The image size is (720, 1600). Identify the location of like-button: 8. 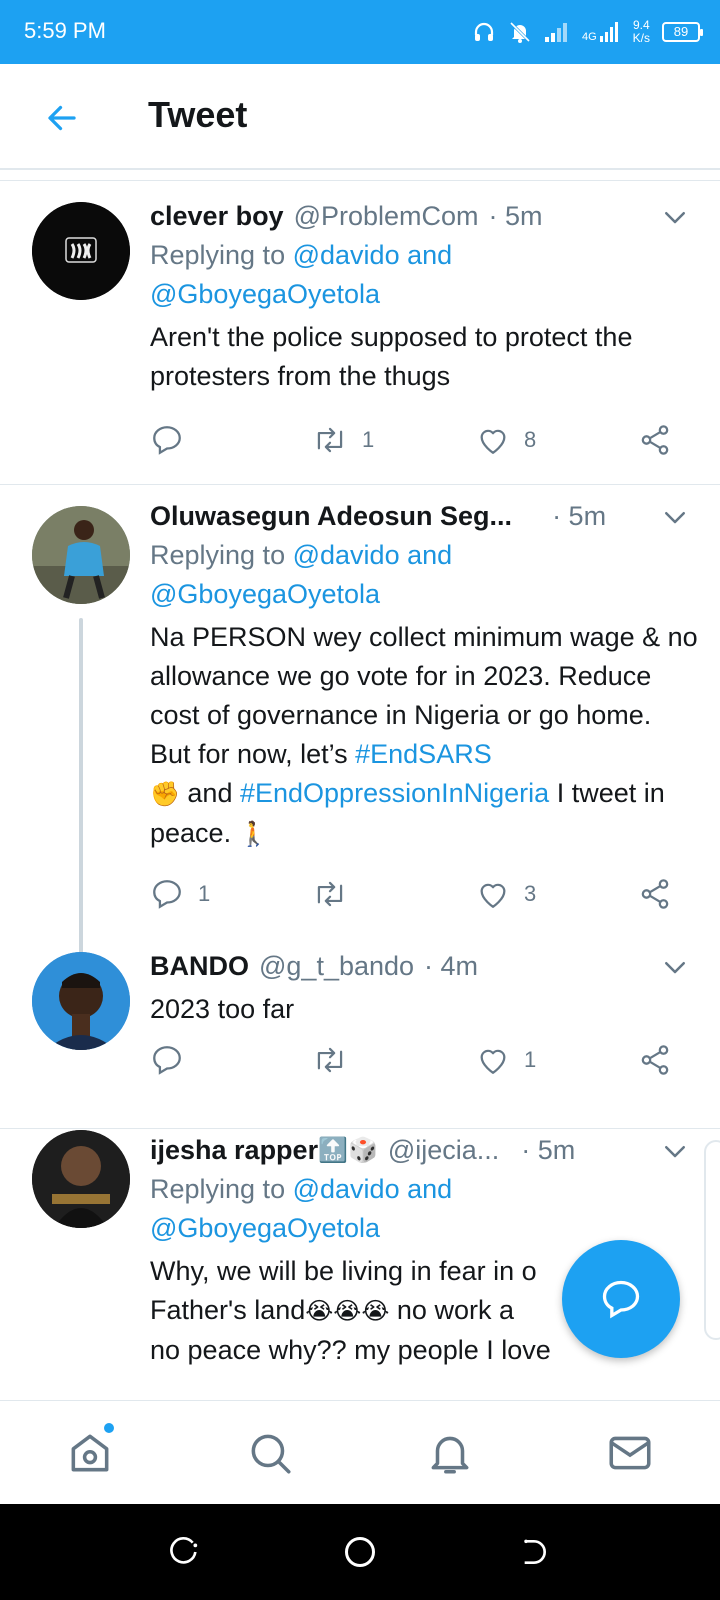
(506, 440).